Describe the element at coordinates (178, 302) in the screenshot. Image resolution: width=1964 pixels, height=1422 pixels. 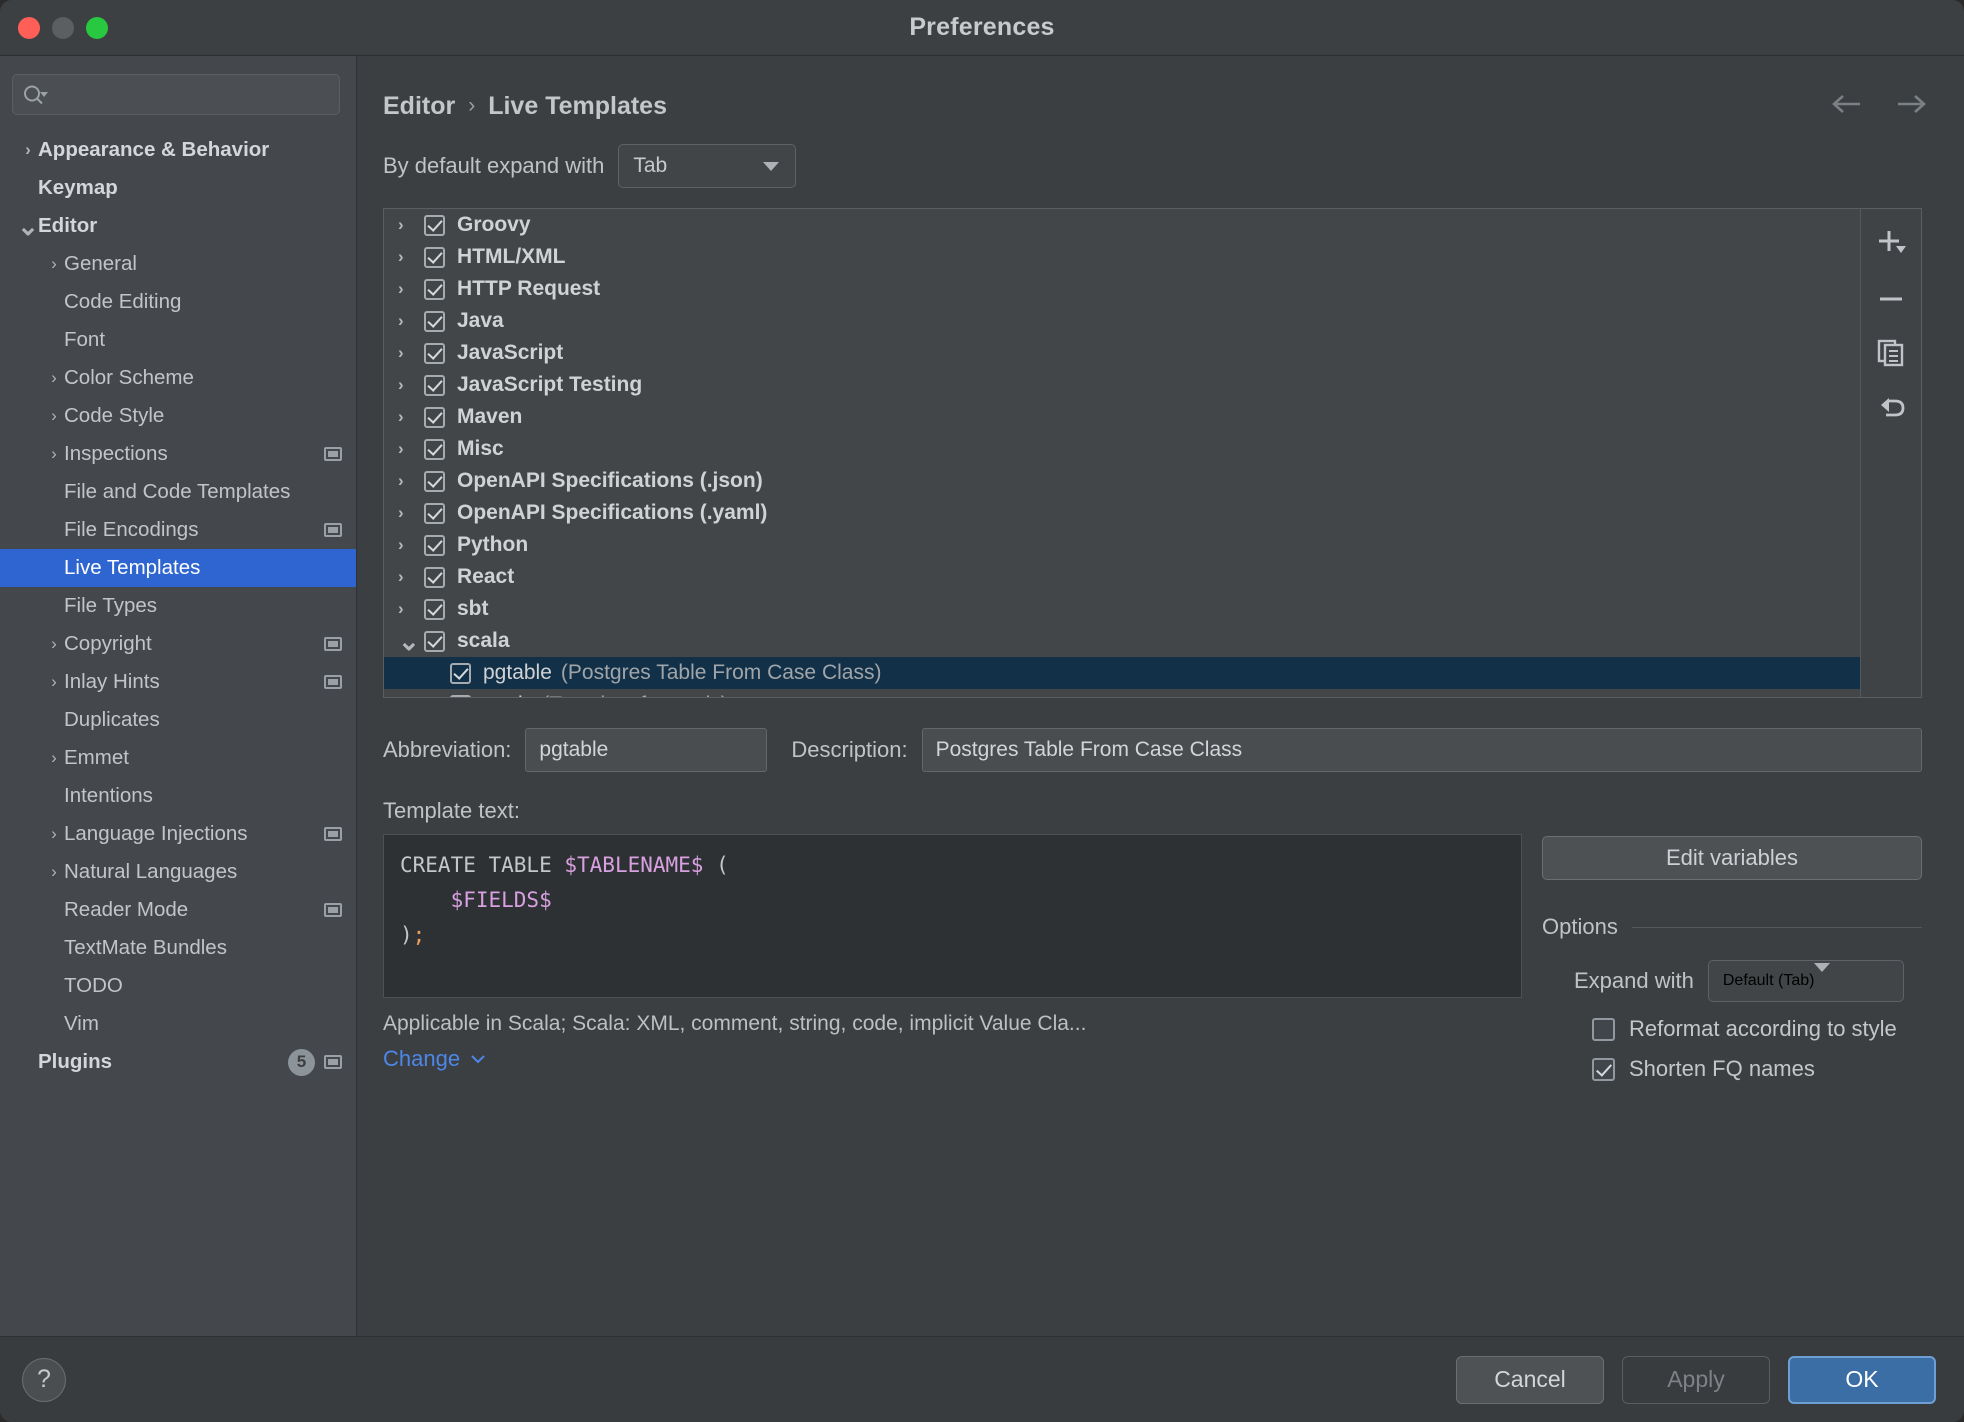
I see `sidebar-item-code-editing: Code Editing` at that location.